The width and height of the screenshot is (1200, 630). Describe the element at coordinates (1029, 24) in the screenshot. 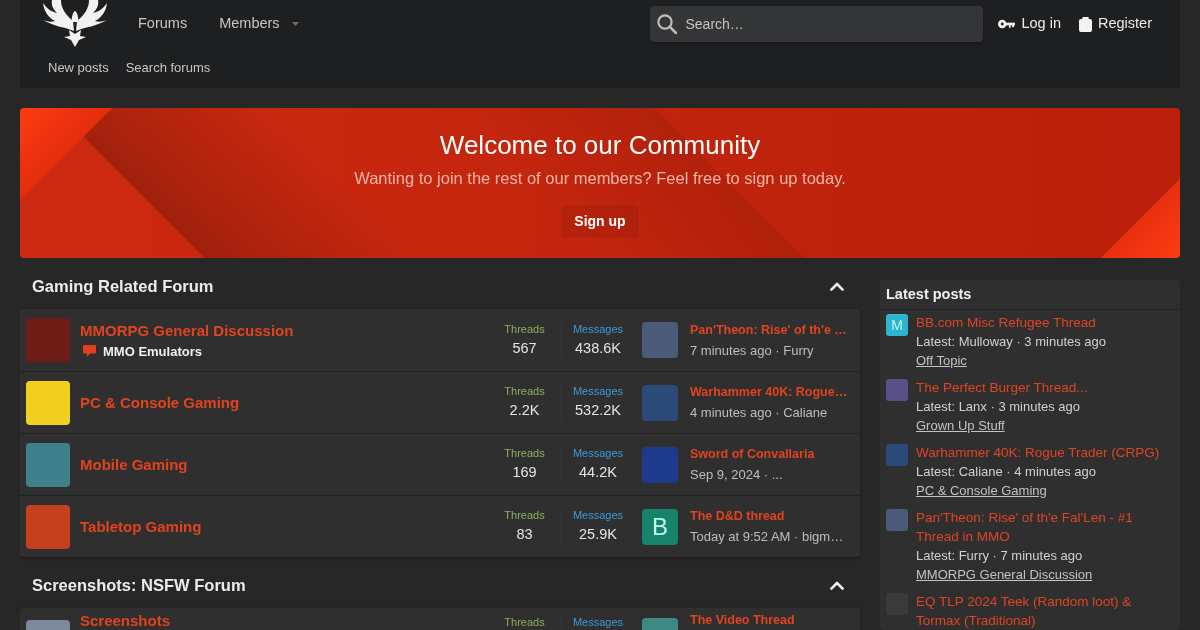

I see `login-link: Log in` at that location.